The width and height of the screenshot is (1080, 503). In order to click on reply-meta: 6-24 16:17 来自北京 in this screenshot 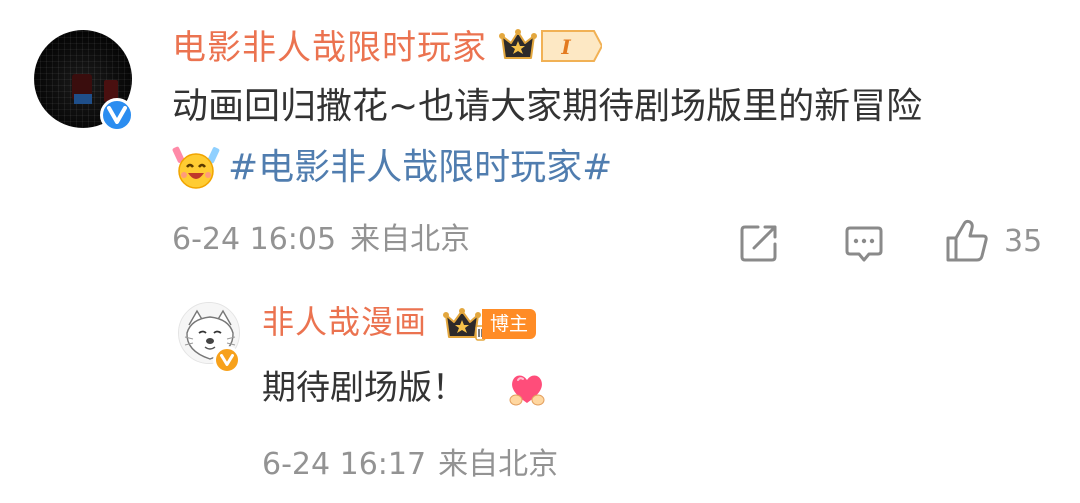, I will do `click(410, 465)`.